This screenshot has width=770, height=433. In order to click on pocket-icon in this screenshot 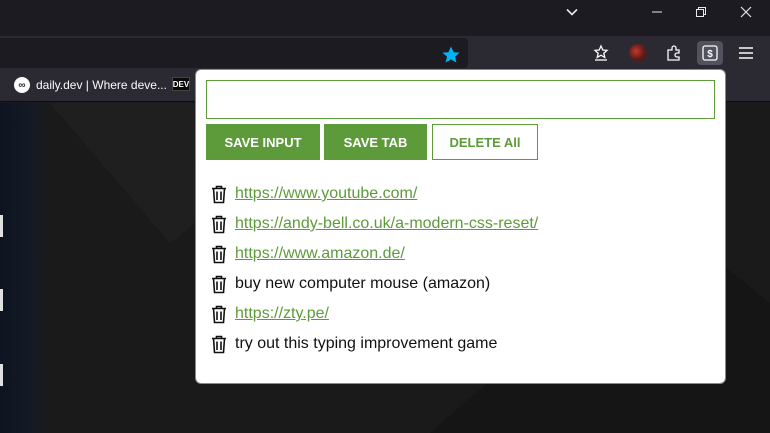, I will do `click(601, 52)`.